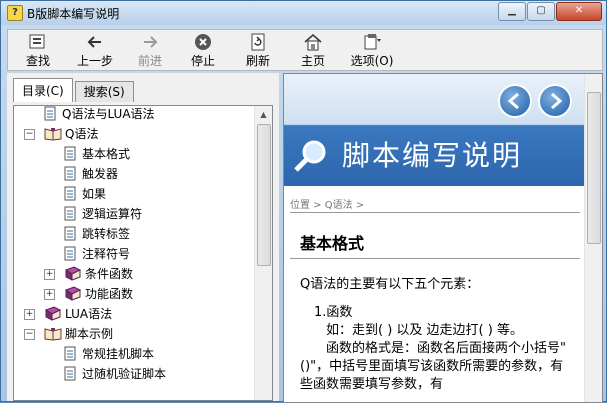 The image size is (607, 403). Describe the element at coordinates (303, 13) in the screenshot. I see `title-bar: ? B版脚本编写说明 ▁ ▢ ✕` at that location.